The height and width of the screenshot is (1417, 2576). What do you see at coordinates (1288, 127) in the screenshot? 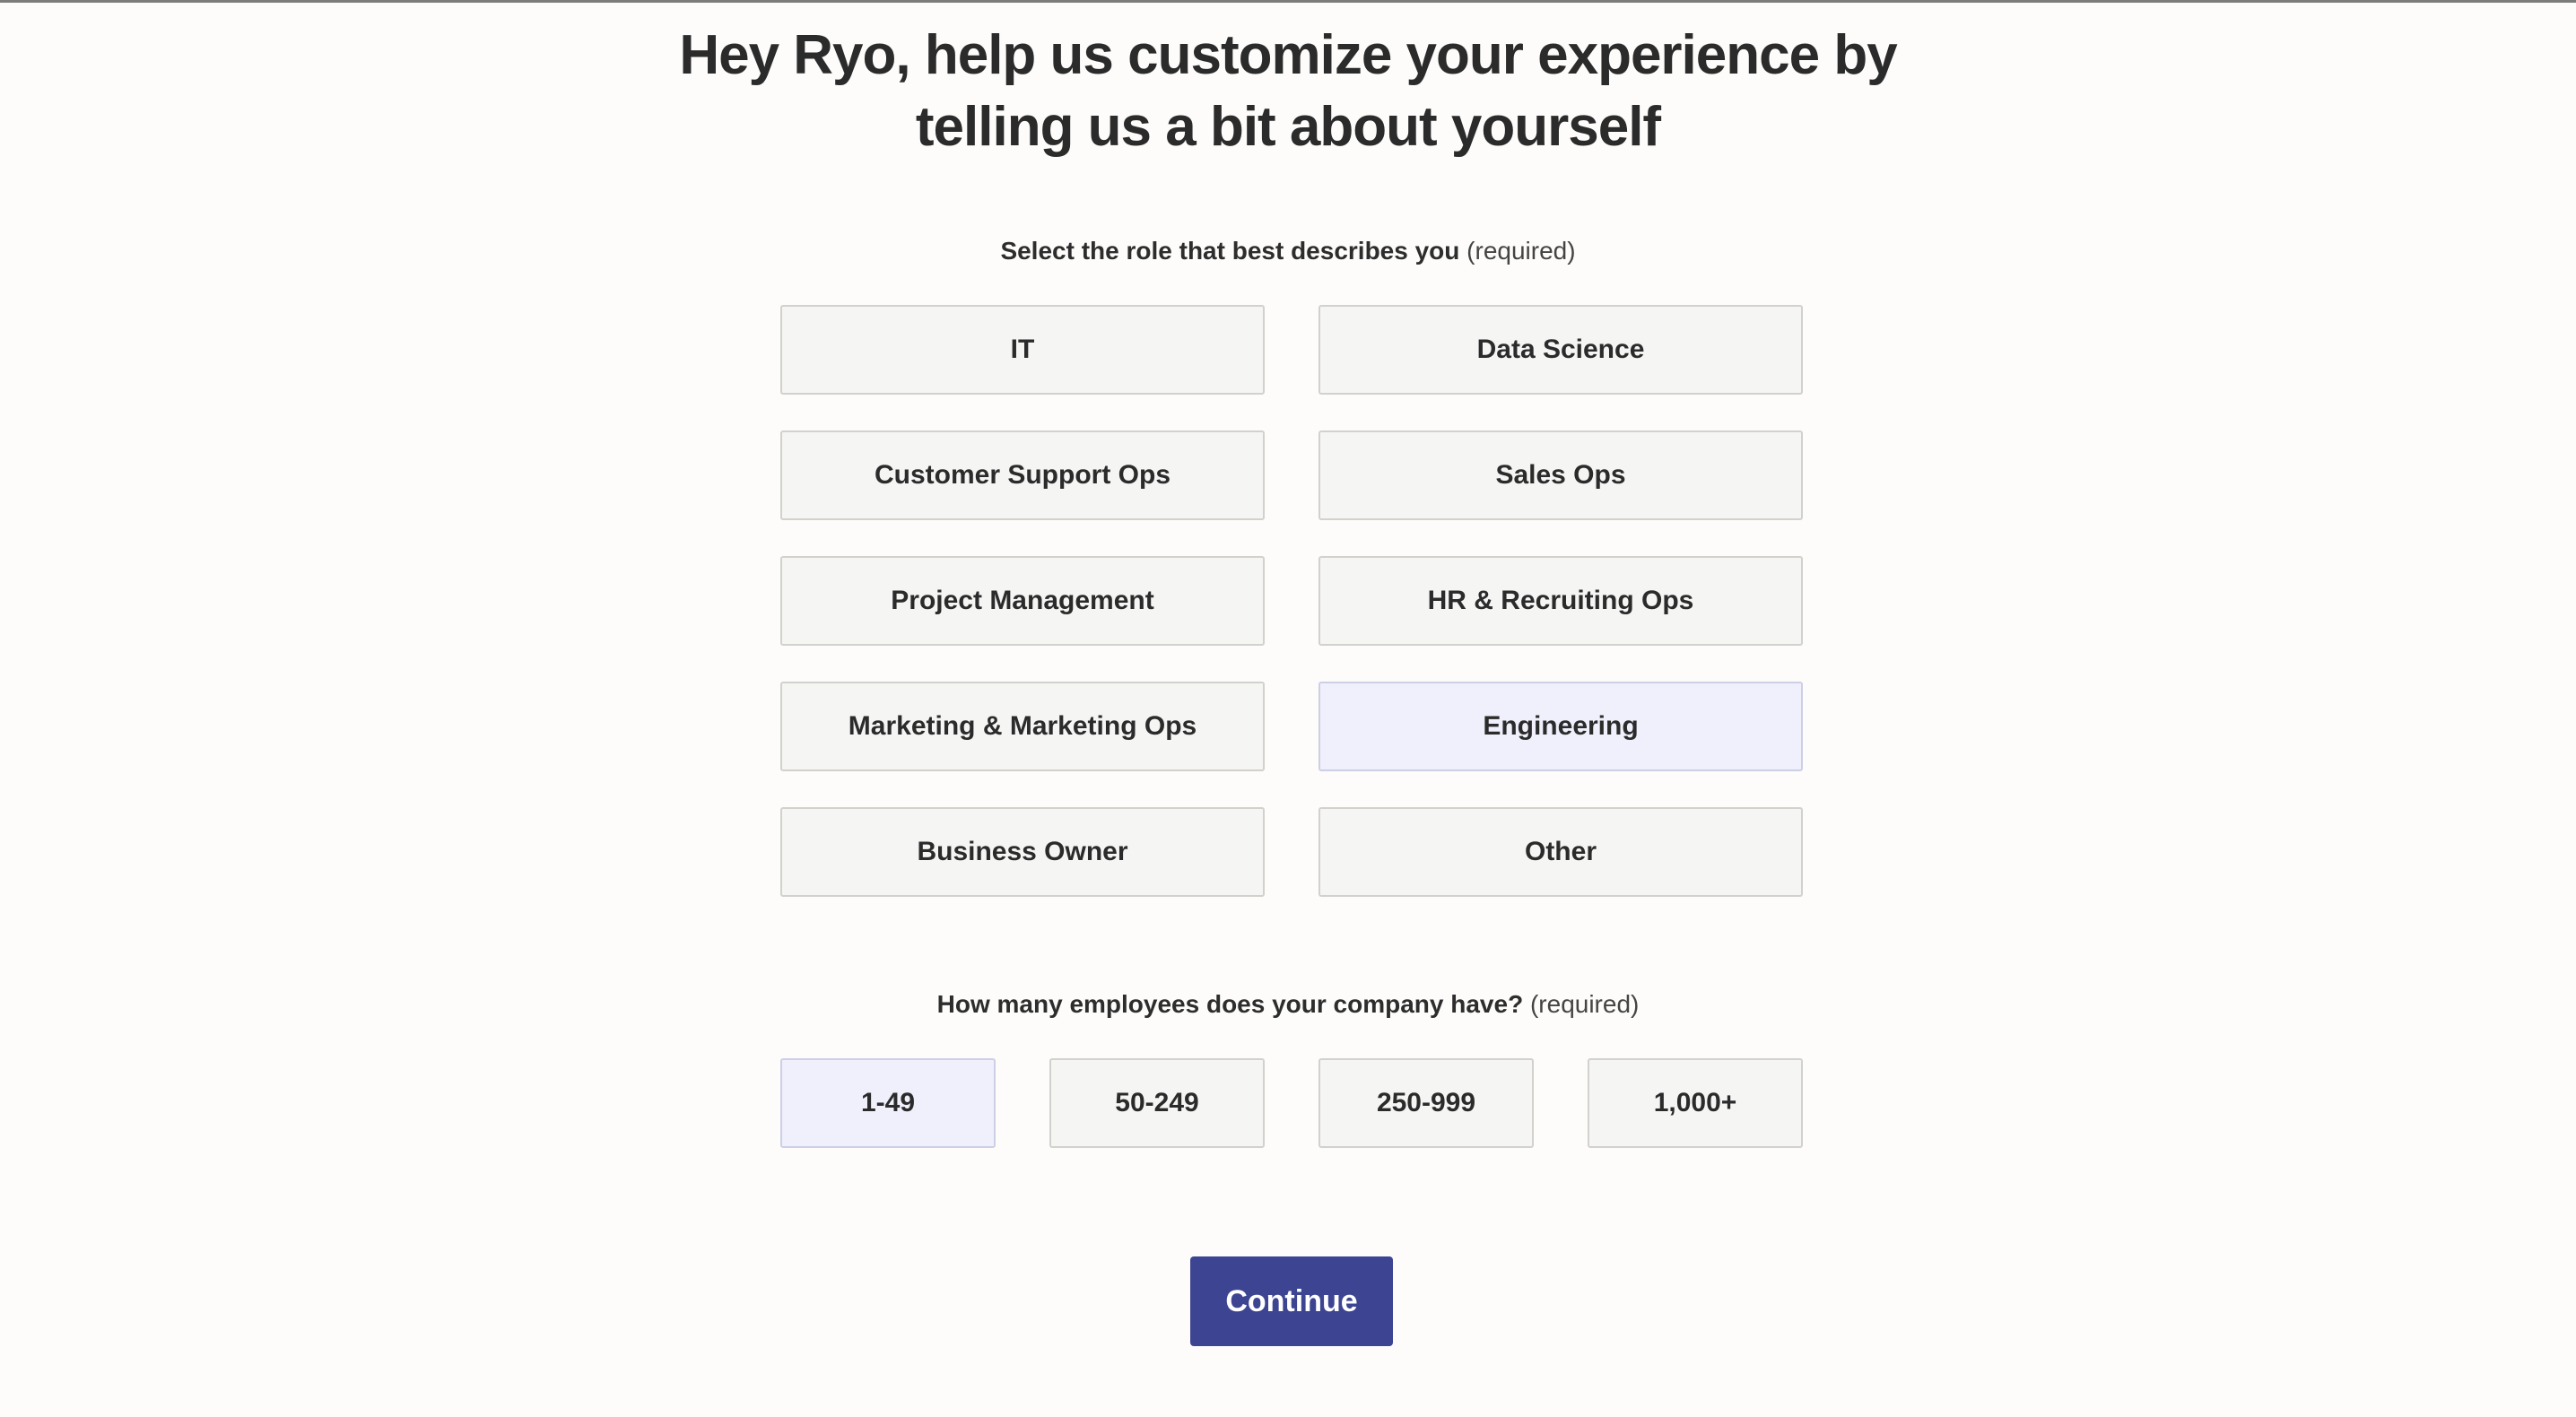
I see `title-line-2: telling us a bit about yourself` at bounding box center [1288, 127].